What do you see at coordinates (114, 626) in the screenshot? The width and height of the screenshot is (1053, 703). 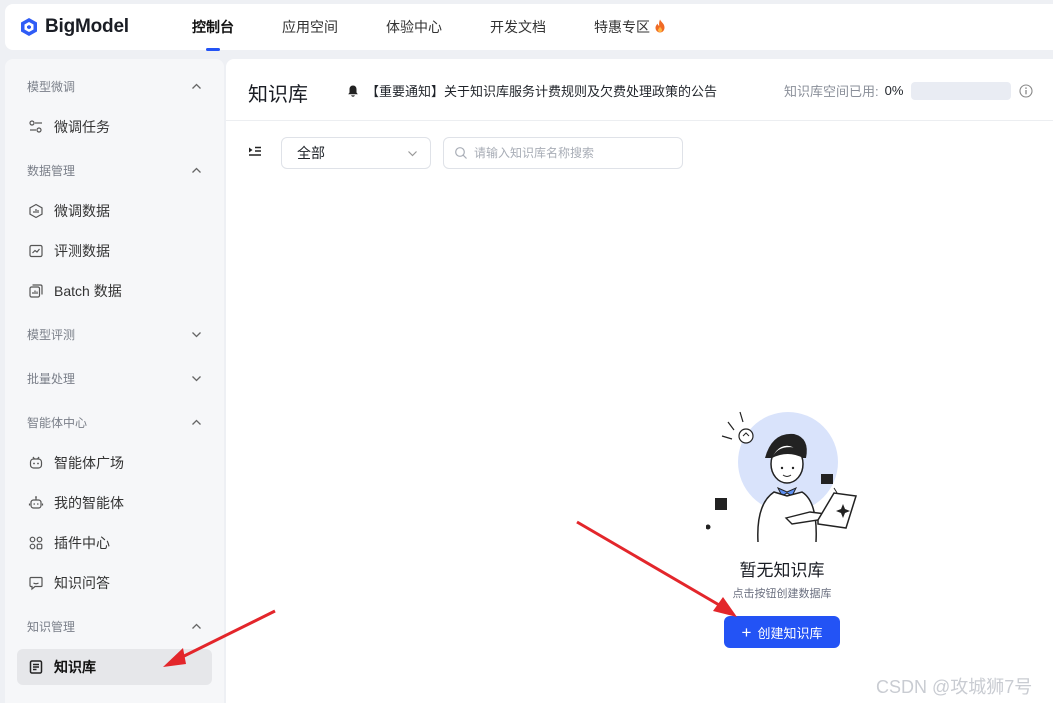 I see `section-knowledge-management: 知识管理` at bounding box center [114, 626].